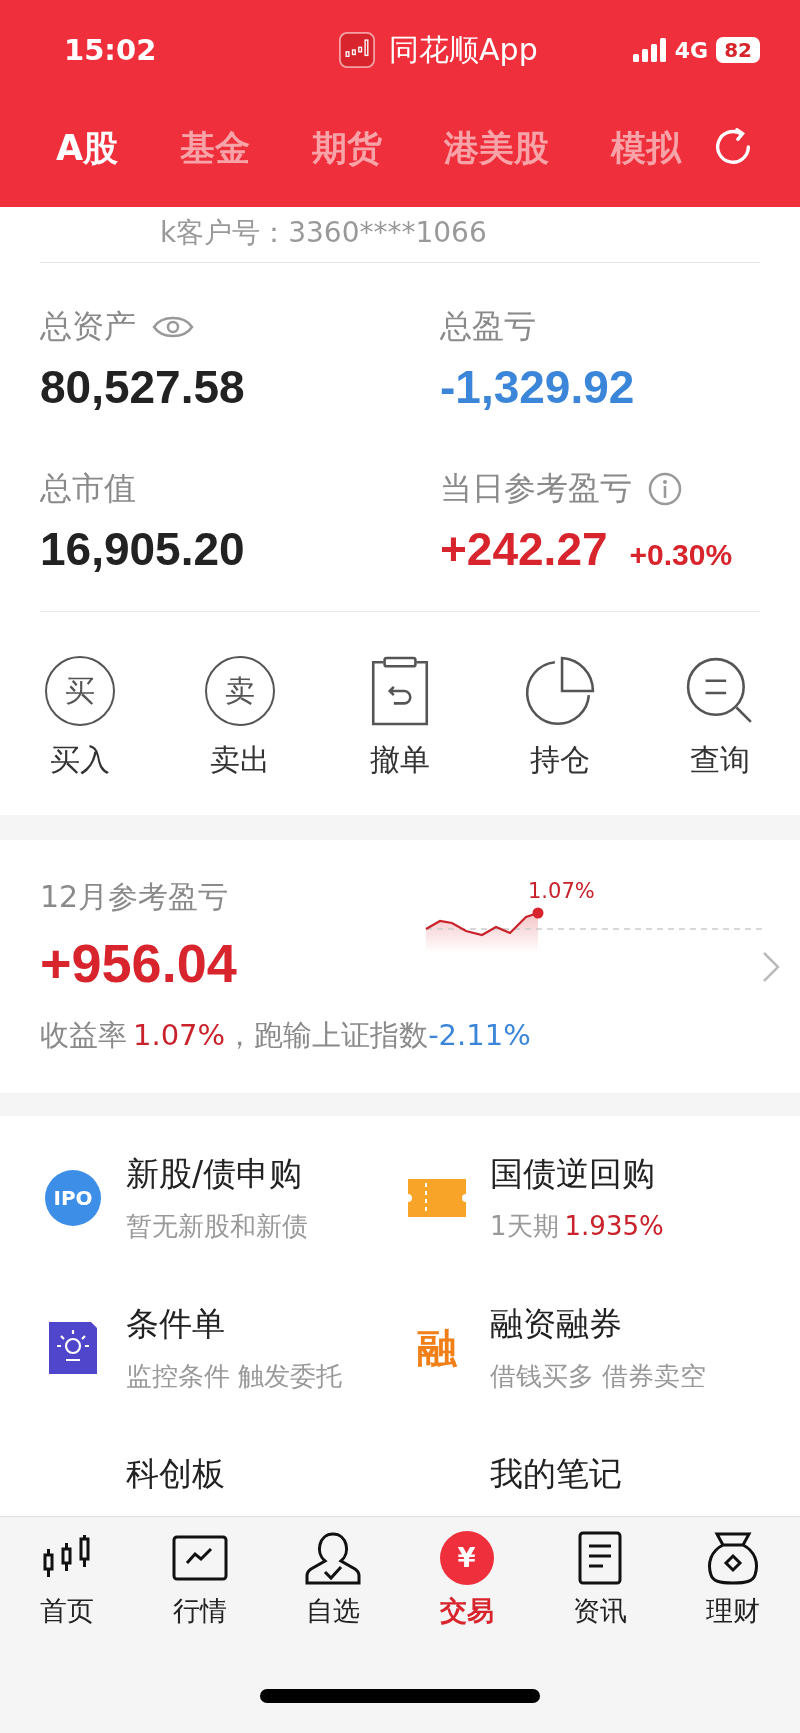 The image size is (800, 1733). What do you see at coordinates (80, 691) in the screenshot?
I see `glyph-circle-icon: 买` at bounding box center [80, 691].